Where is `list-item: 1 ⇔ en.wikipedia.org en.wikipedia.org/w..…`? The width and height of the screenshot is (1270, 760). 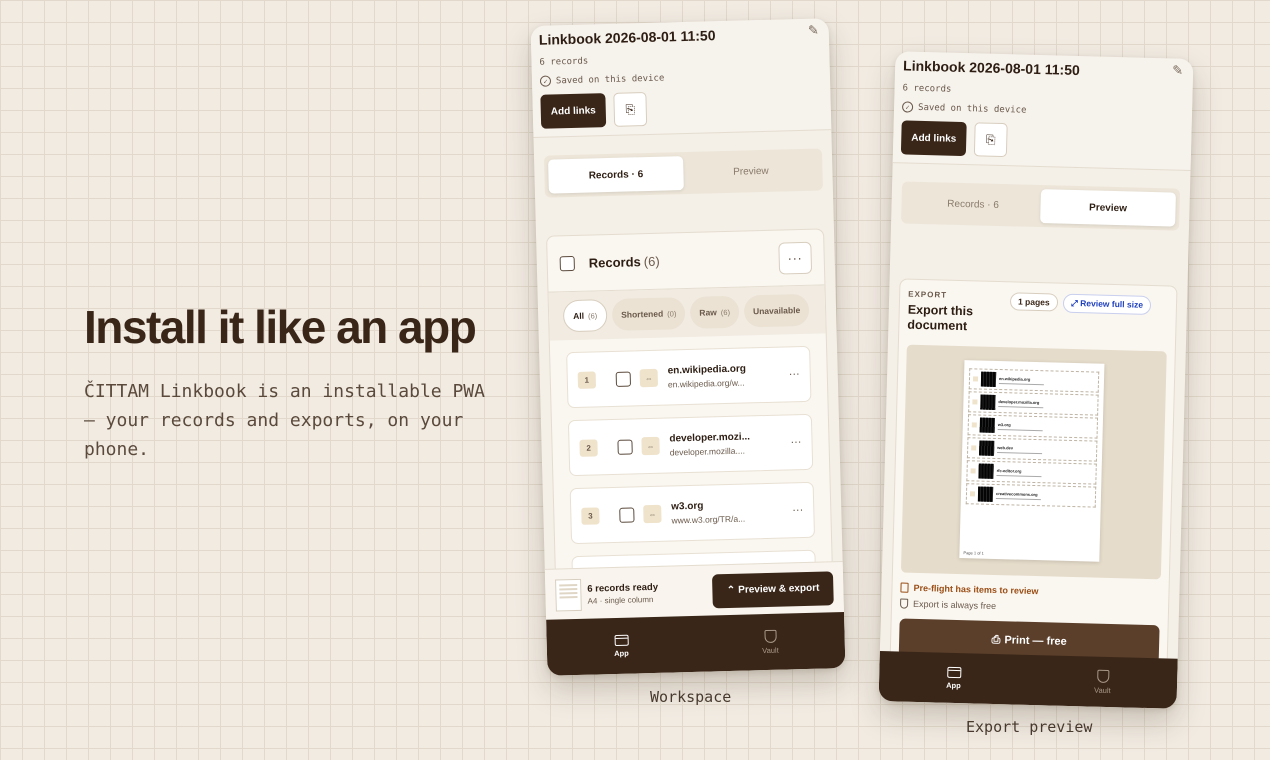
list-item: 1 ⇔ en.wikipedia.org en.wikipedia.org/w..… is located at coordinates (689, 377).